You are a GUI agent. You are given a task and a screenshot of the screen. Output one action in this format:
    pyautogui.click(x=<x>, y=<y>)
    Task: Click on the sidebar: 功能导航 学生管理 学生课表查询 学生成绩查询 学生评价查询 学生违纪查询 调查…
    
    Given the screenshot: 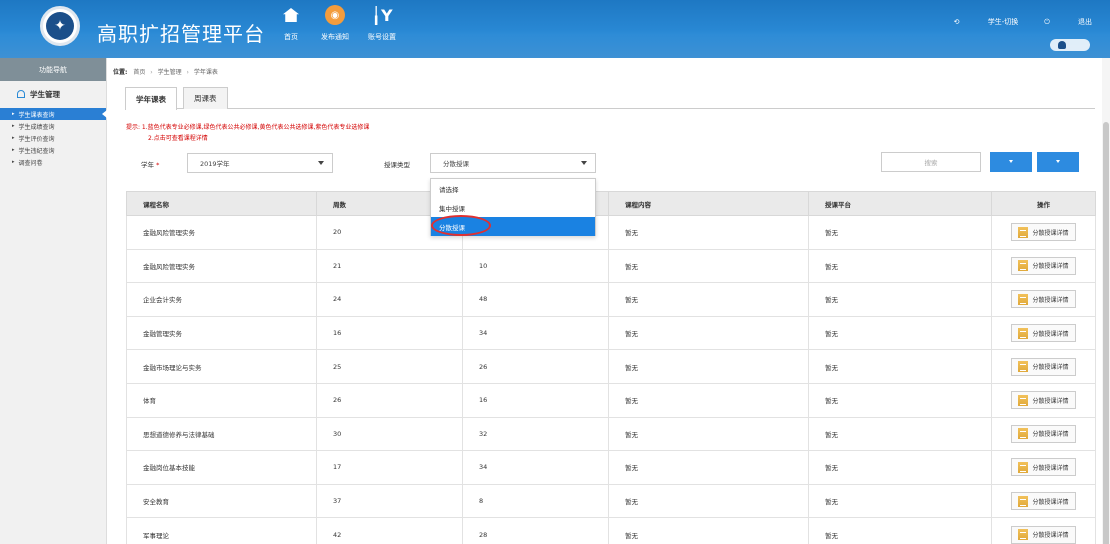 What is the action you would take?
    pyautogui.click(x=53, y=301)
    